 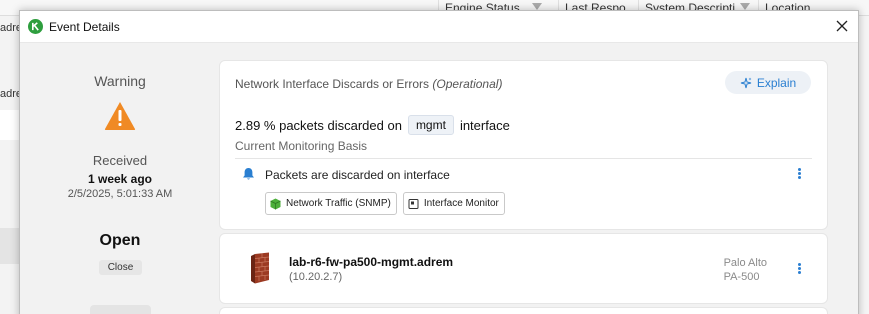 What do you see at coordinates (467, 84) in the screenshot?
I see `event-type-status: (Operational)` at bounding box center [467, 84].